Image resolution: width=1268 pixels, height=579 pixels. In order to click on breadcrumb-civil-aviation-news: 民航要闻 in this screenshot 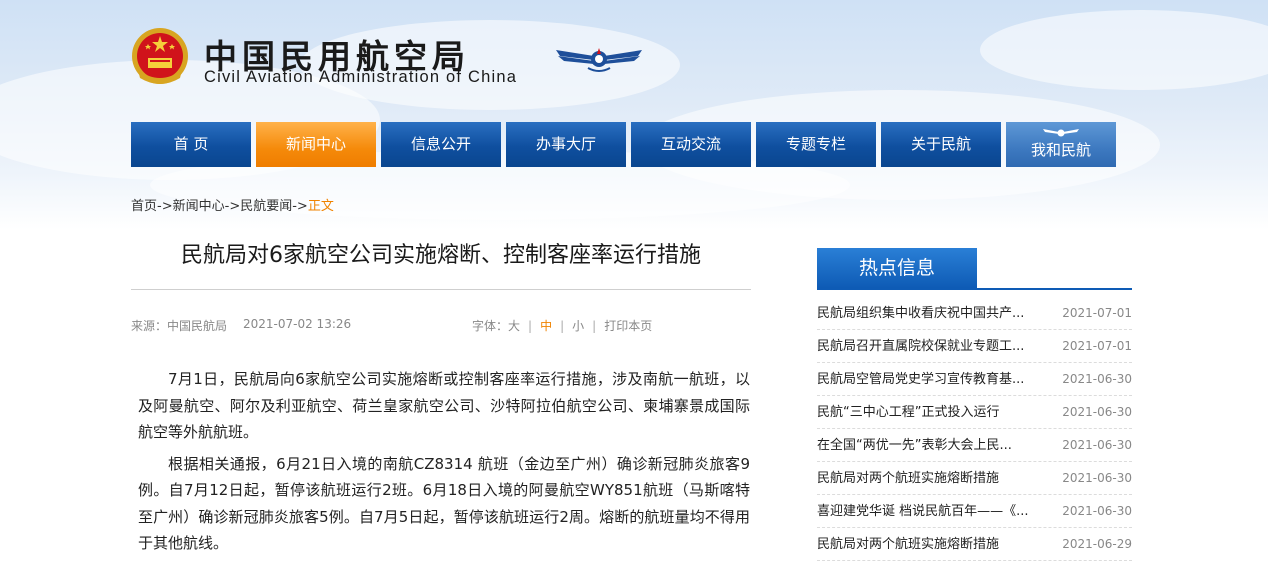, I will do `click(266, 206)`.